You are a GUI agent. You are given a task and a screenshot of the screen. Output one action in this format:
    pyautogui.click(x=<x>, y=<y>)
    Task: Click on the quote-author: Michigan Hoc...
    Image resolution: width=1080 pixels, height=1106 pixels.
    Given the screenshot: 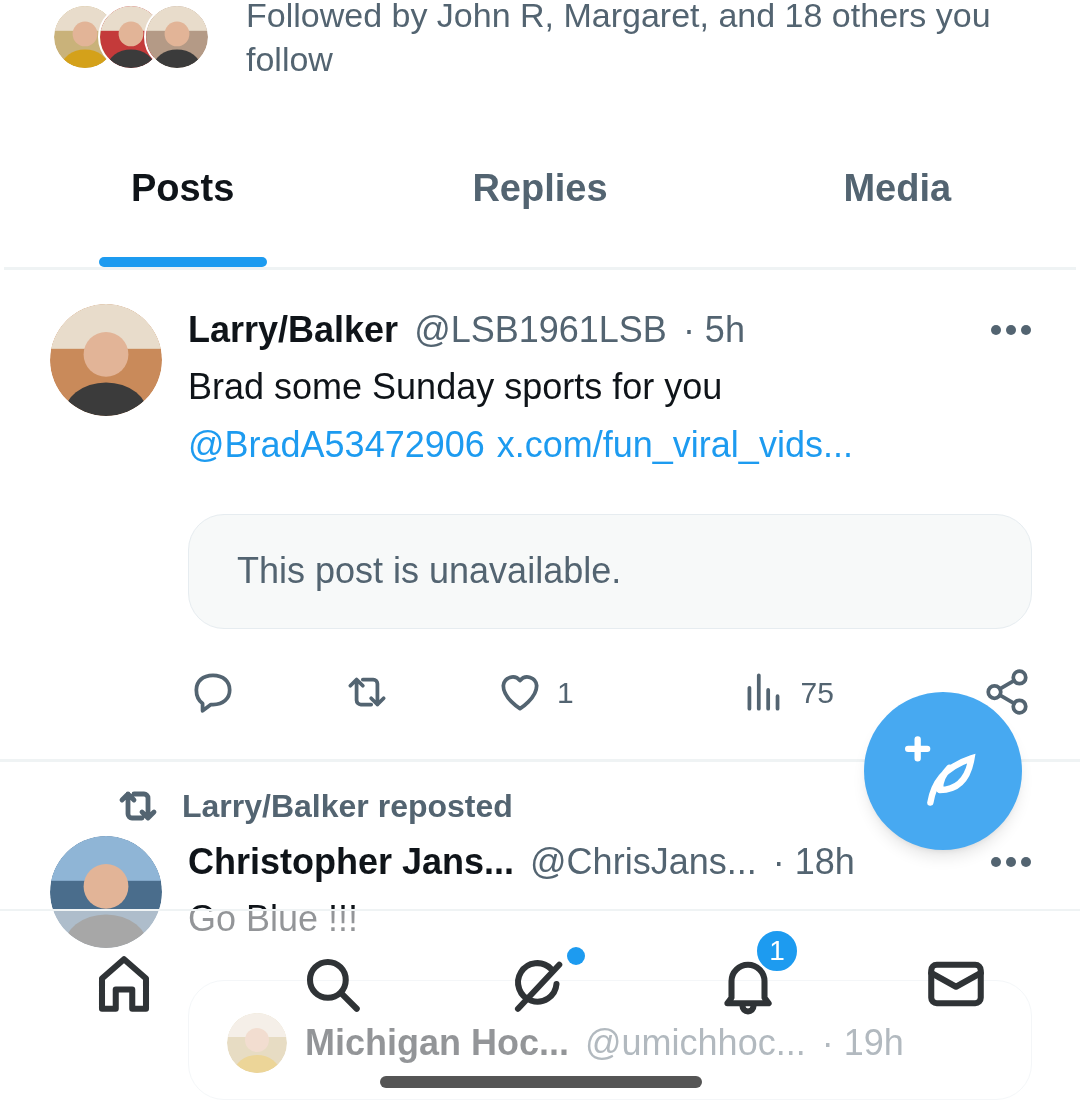 What is the action you would take?
    pyautogui.click(x=437, y=1043)
    